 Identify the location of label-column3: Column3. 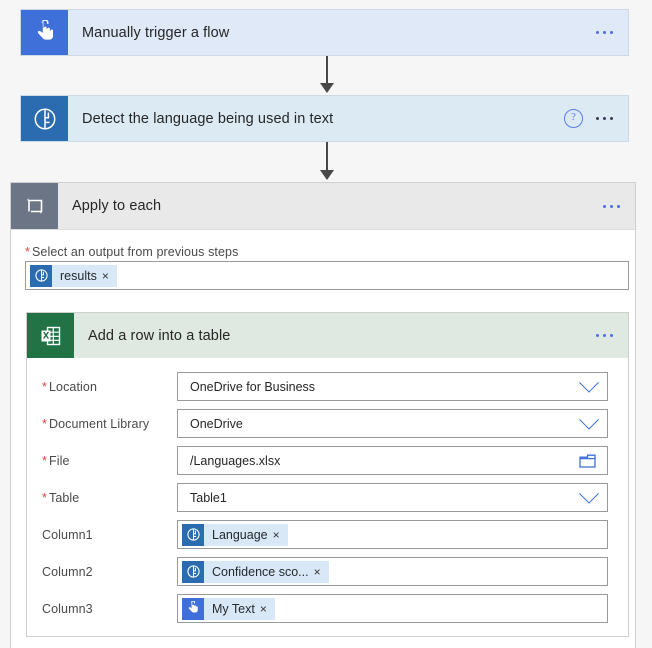
(67, 608).